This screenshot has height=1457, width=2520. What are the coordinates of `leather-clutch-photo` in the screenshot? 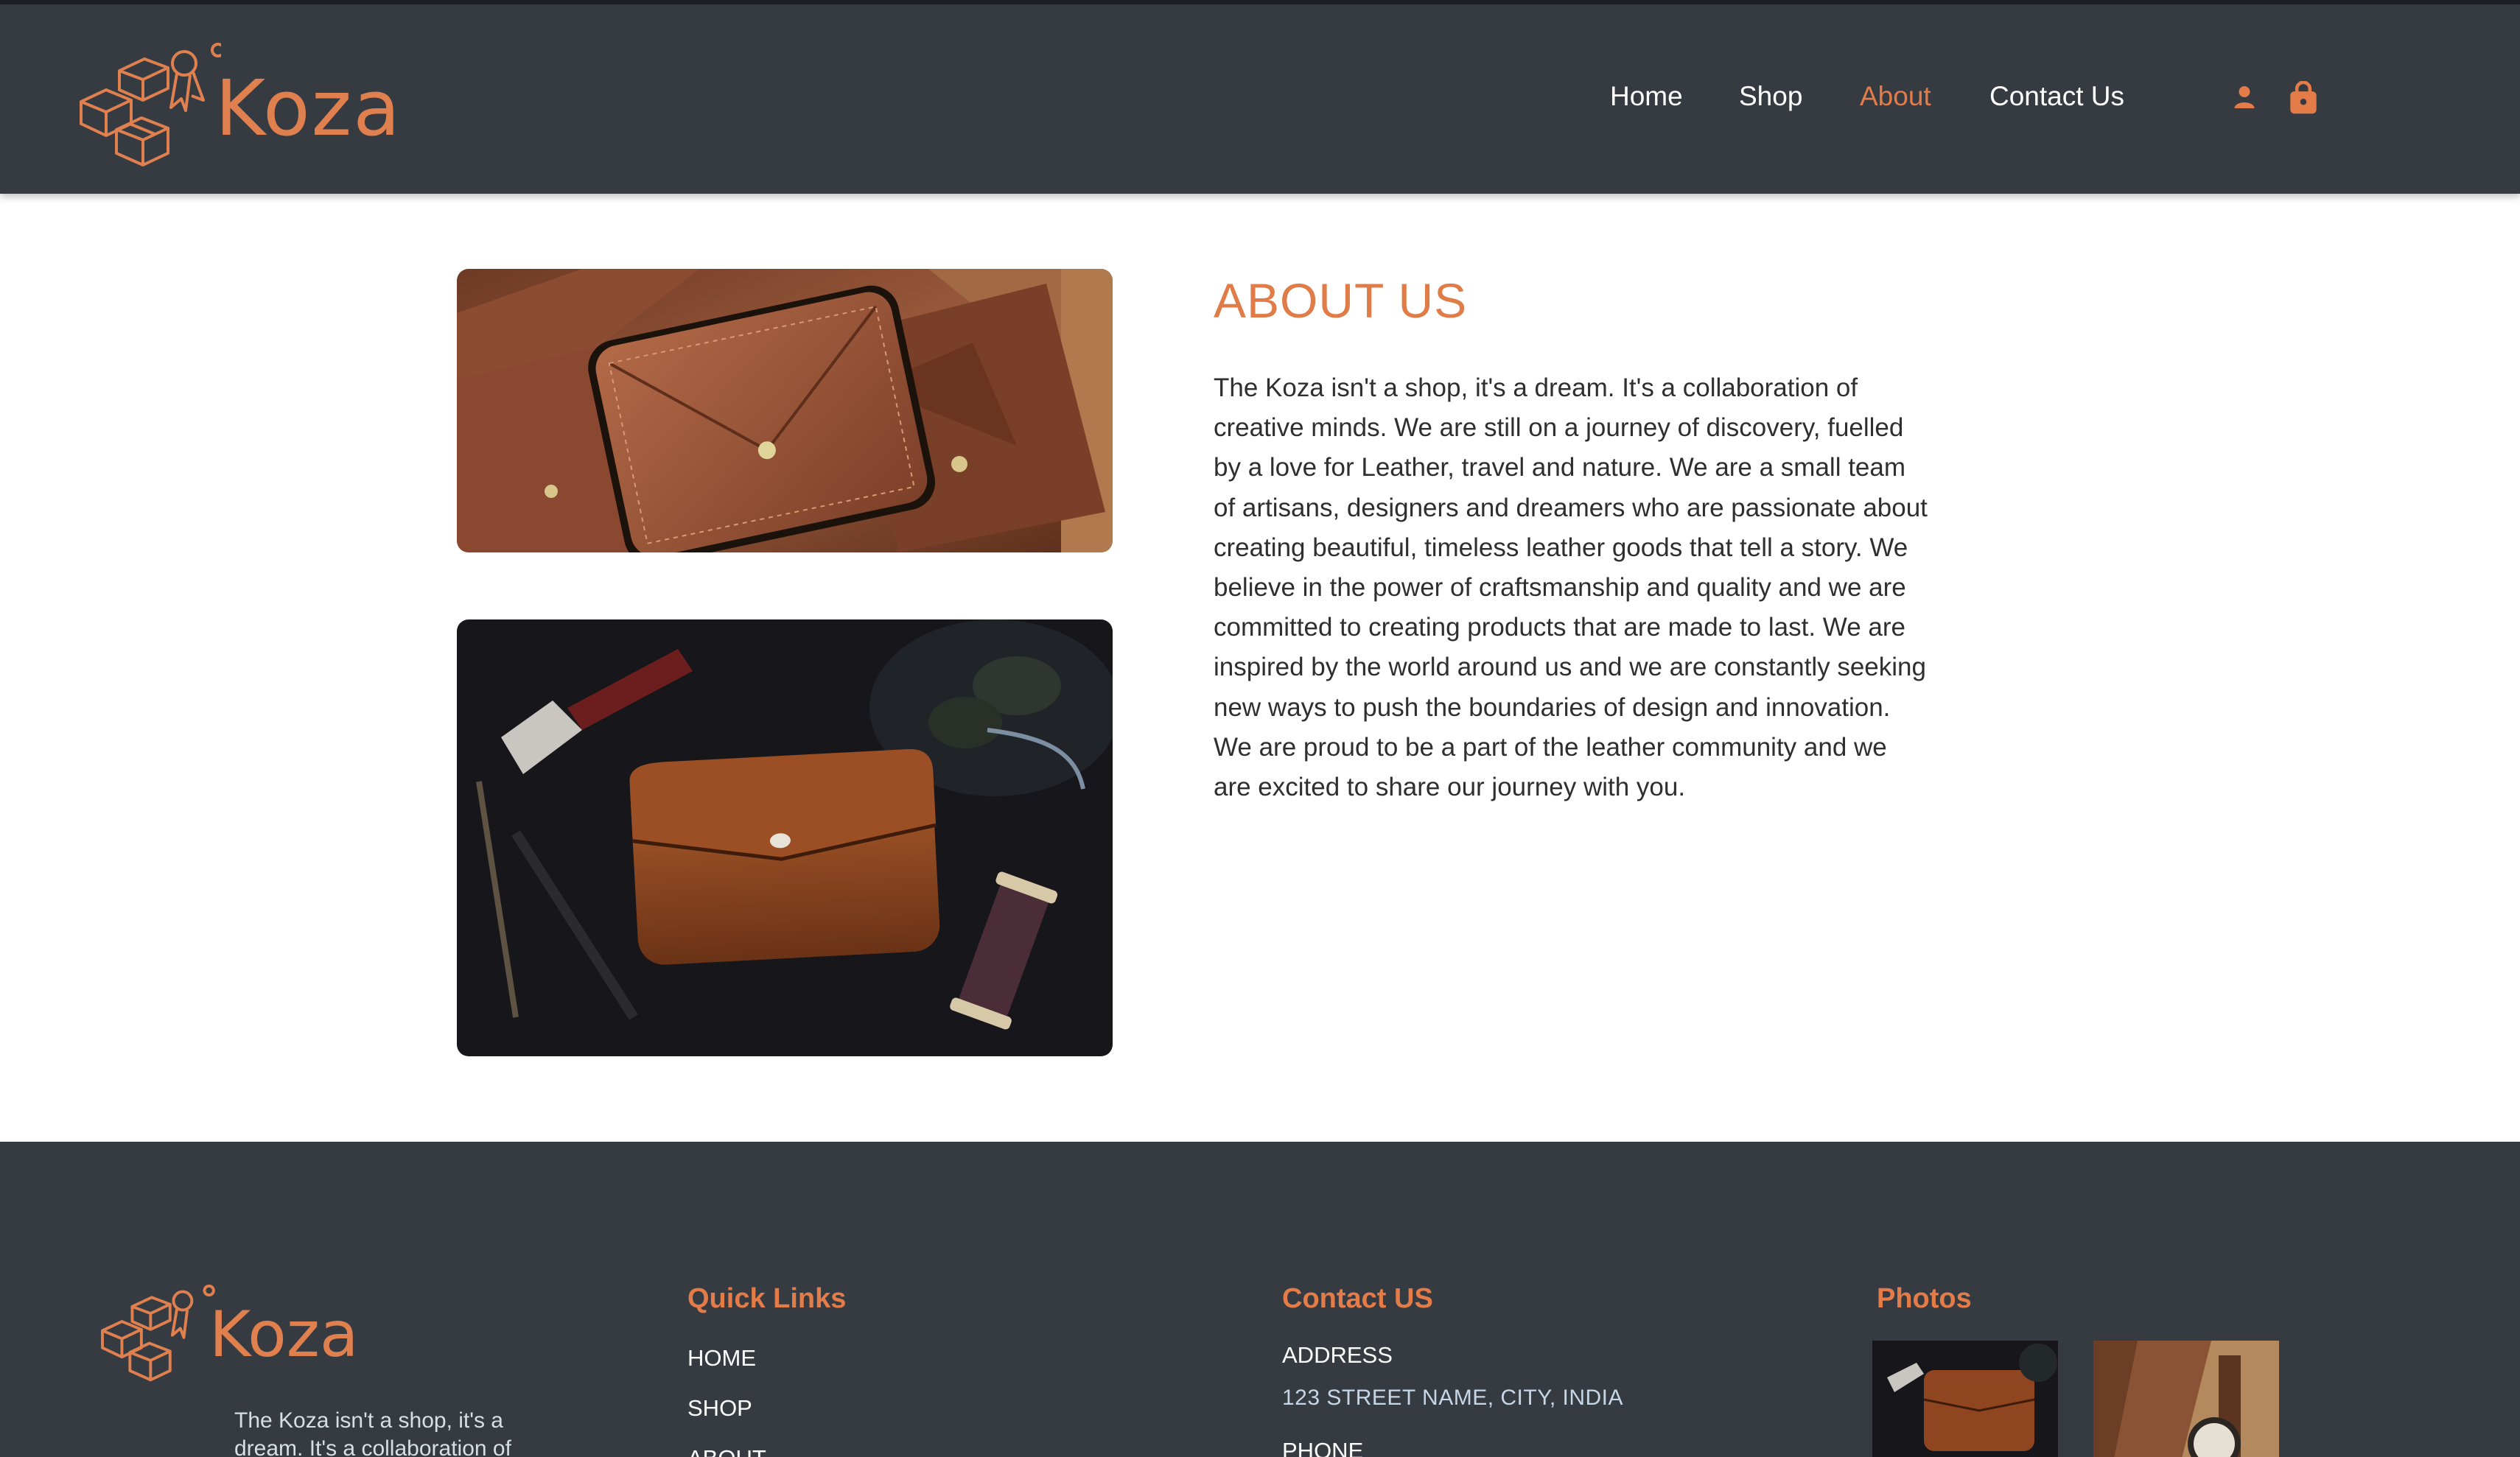 It's located at (785, 838).